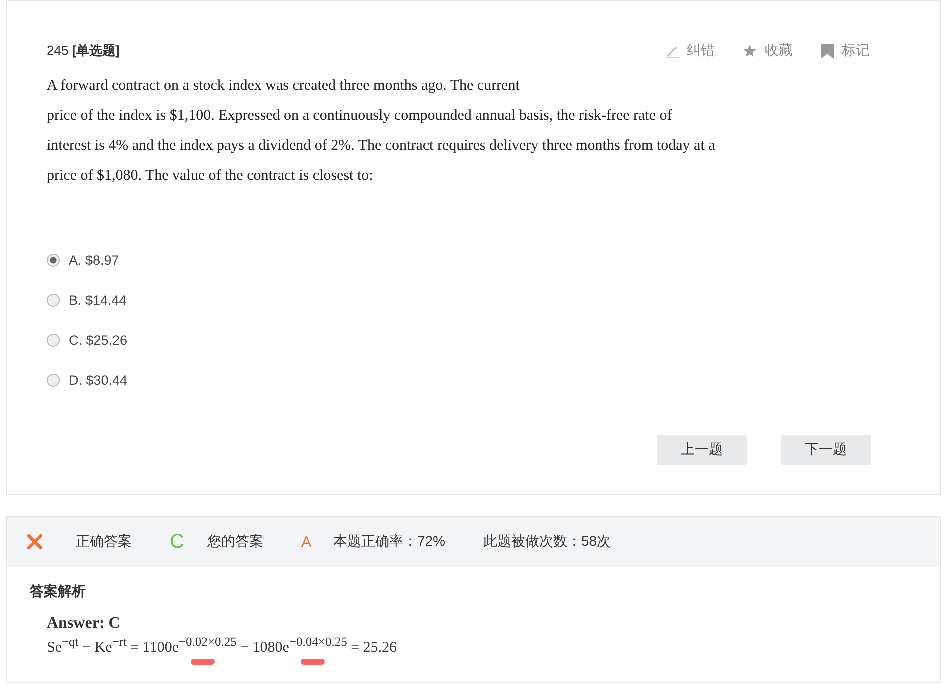 This screenshot has height=685, width=947. I want to click on answer-option: B. $14.44, so click(473, 300).